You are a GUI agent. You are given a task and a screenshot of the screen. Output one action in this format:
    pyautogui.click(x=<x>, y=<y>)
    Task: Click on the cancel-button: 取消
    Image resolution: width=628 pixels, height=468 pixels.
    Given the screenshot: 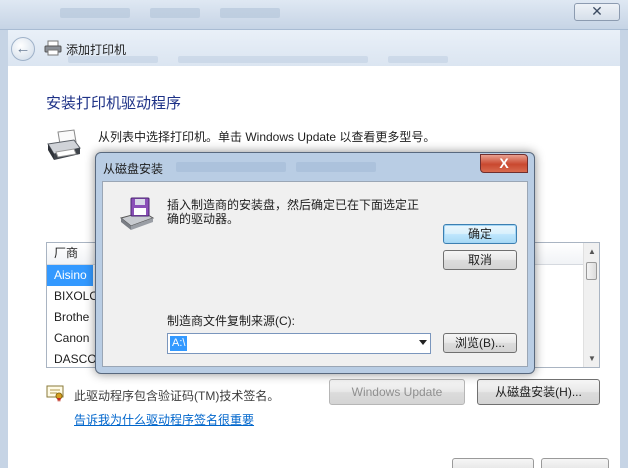 What is the action you would take?
    pyautogui.click(x=480, y=260)
    